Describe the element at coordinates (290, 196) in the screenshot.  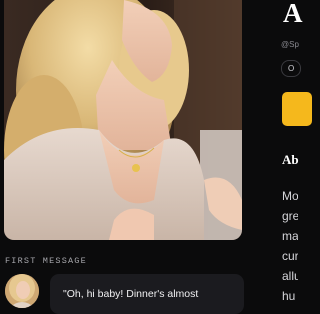
I see `about-line: Mo` at that location.